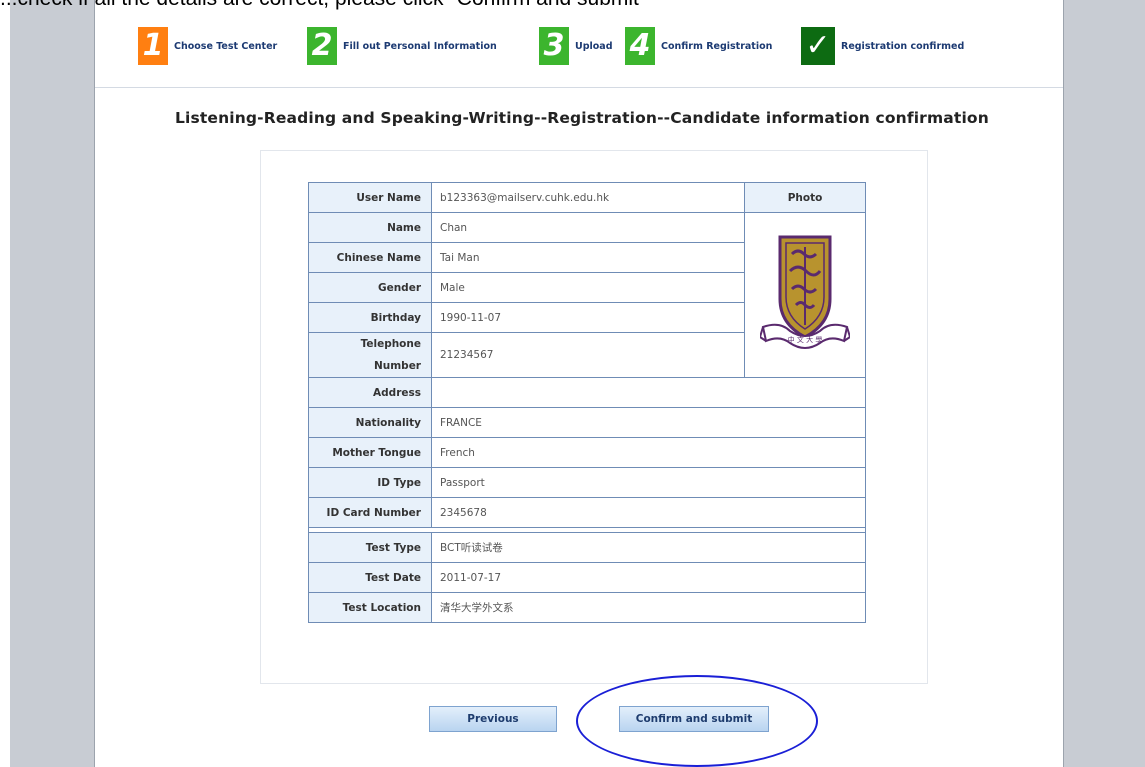  I want to click on field-value: 1990-11-07, so click(588, 317).